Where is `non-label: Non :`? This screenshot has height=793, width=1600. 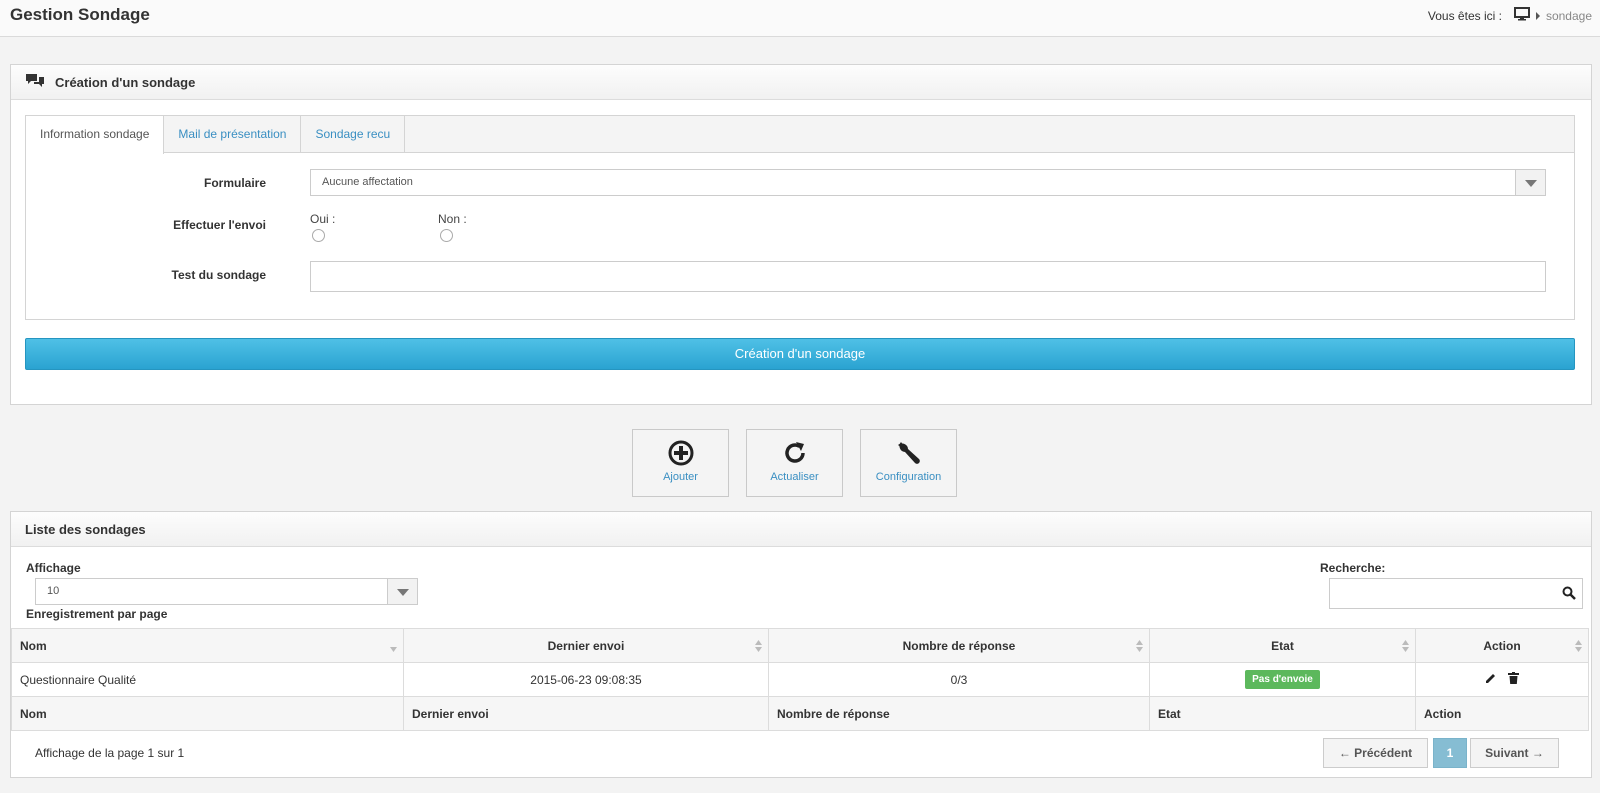 non-label: Non : is located at coordinates (452, 219).